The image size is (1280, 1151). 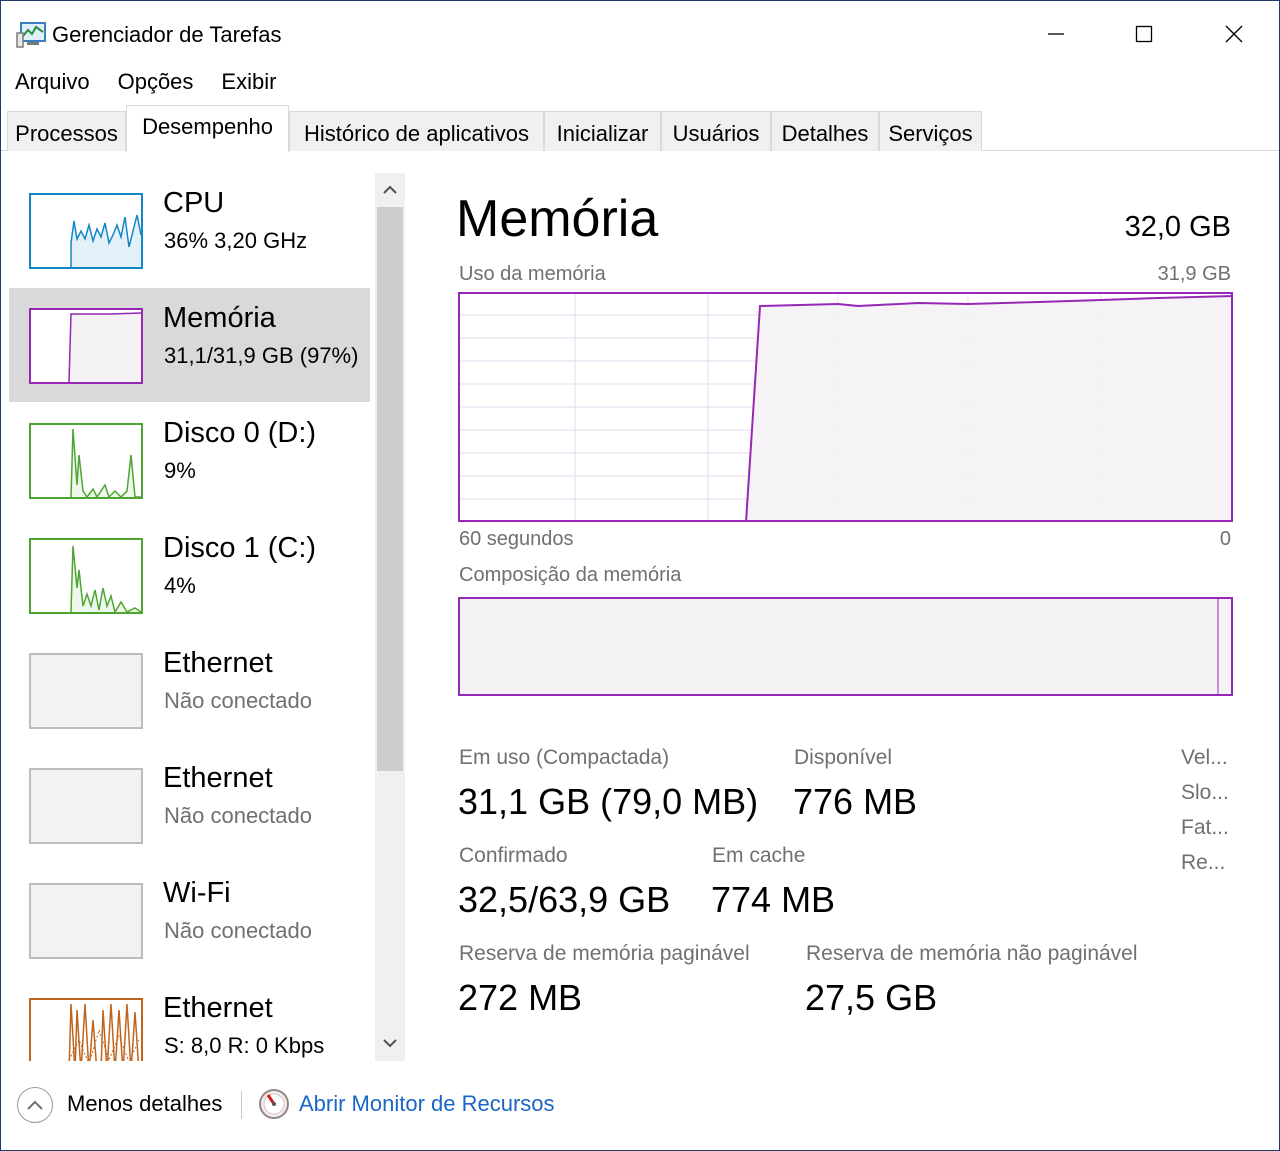 I want to click on memory-graph-thumbnail, so click(x=86, y=346).